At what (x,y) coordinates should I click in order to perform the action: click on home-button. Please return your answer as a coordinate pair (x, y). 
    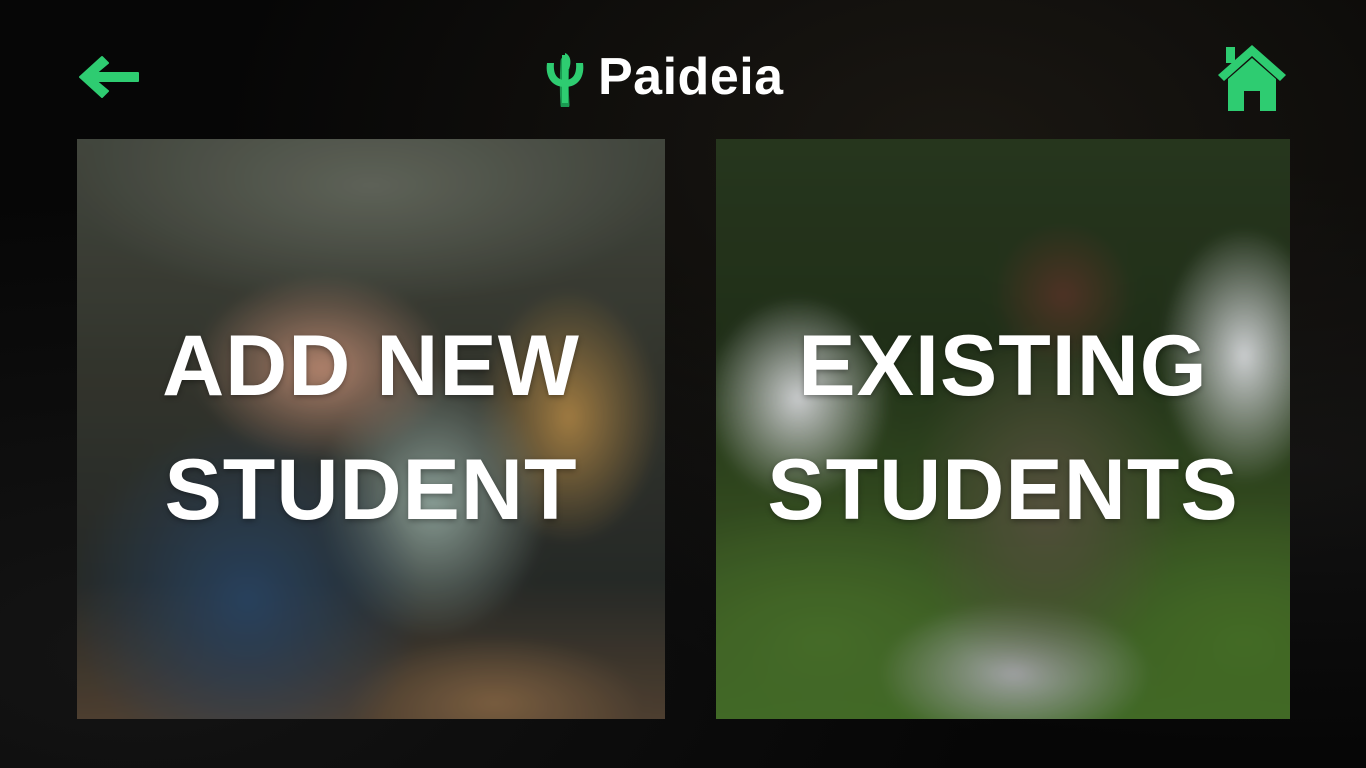
    Looking at the image, I should click on (1252, 77).